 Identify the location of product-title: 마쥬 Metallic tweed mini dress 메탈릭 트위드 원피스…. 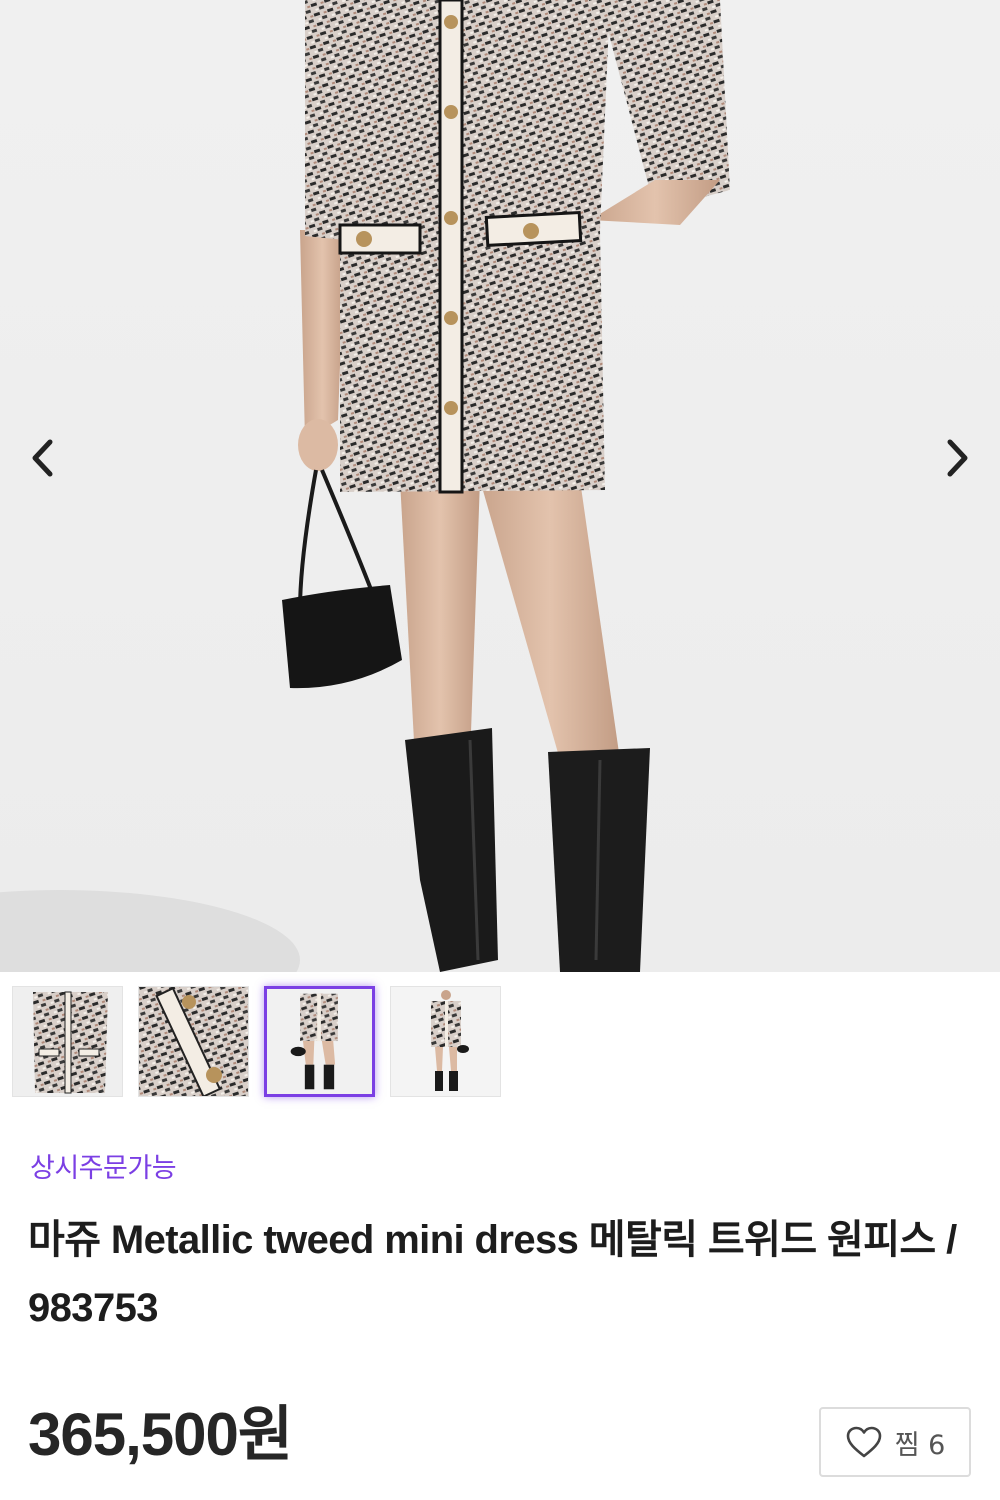
(492, 1274).